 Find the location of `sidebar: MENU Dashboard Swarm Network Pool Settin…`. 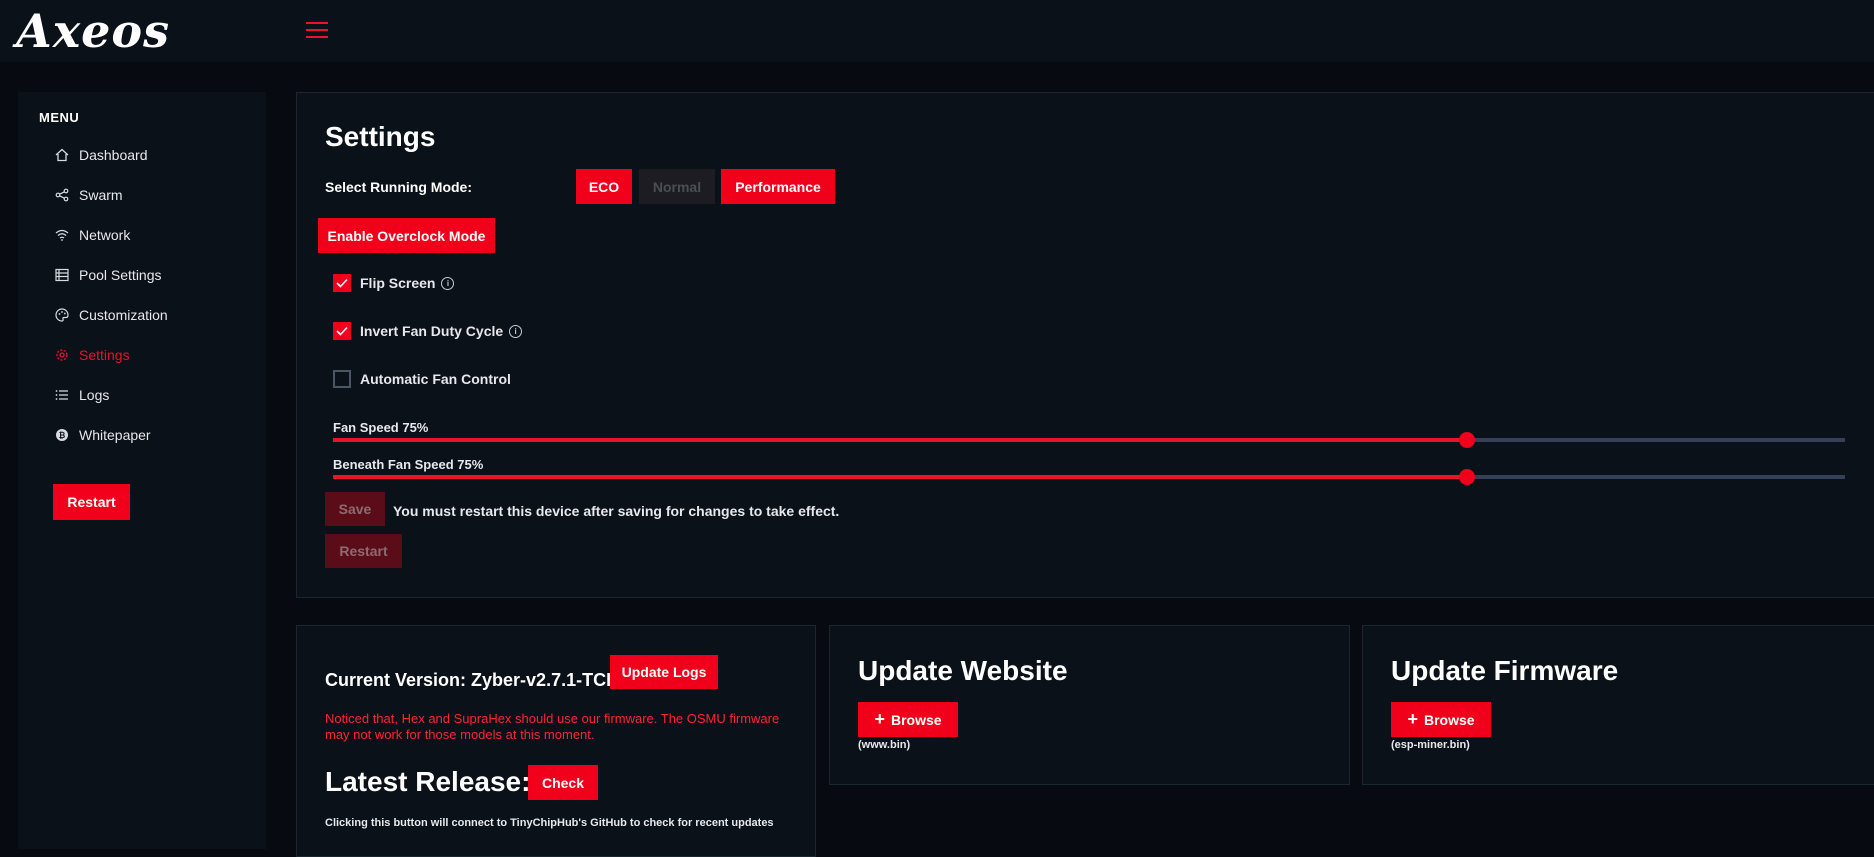

sidebar: MENU Dashboard Swarm Network Pool Settin… is located at coordinates (142, 470).